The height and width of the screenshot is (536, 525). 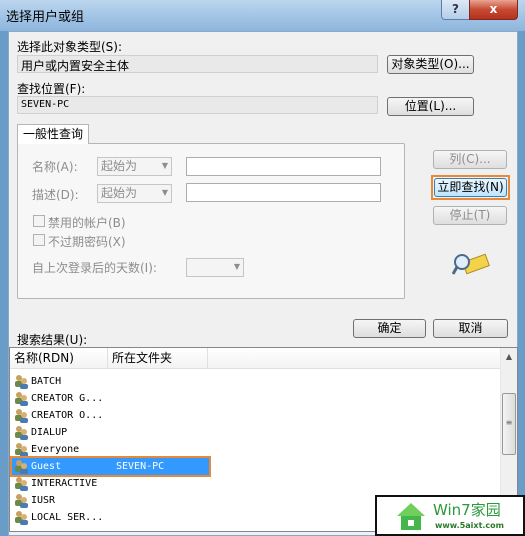 I want to click on name-input, so click(x=283, y=166).